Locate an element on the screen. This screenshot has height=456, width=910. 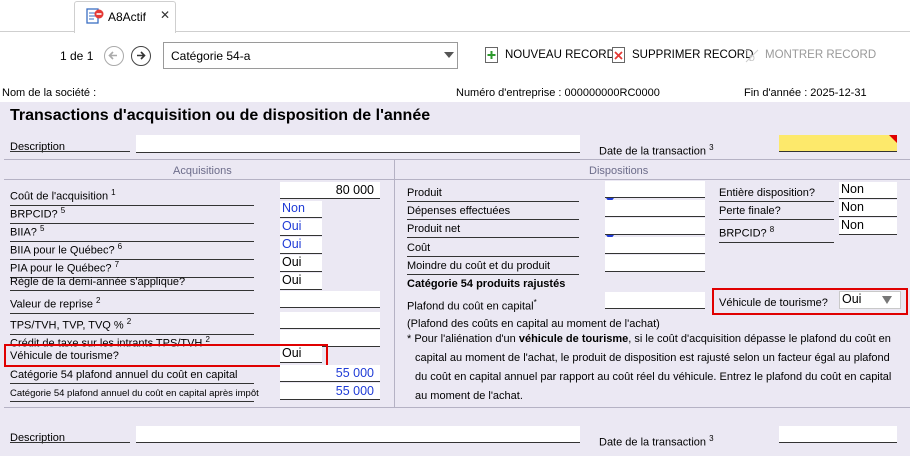
new-record-icon is located at coordinates (492, 56).